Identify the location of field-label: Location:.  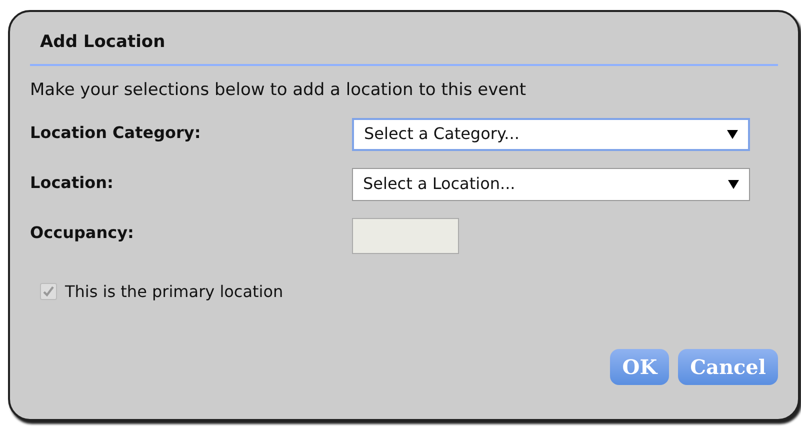
(72, 183).